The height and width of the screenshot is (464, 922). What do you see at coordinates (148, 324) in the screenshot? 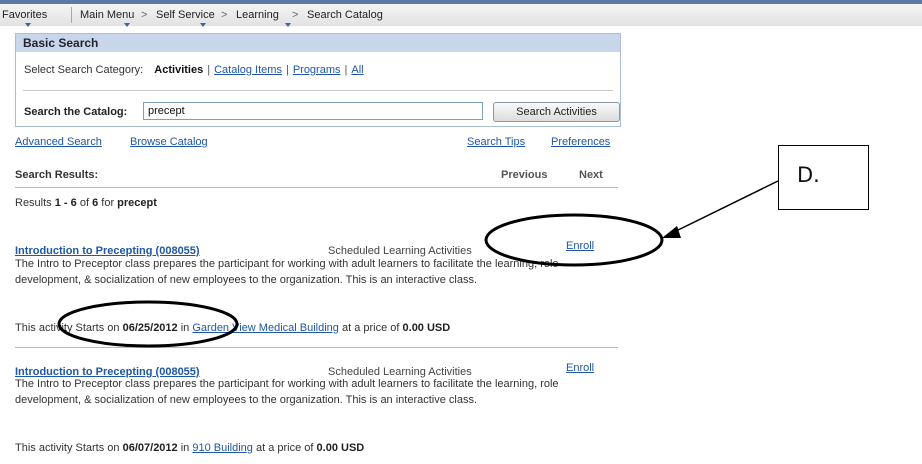
I see `date-highlight-ellipse` at bounding box center [148, 324].